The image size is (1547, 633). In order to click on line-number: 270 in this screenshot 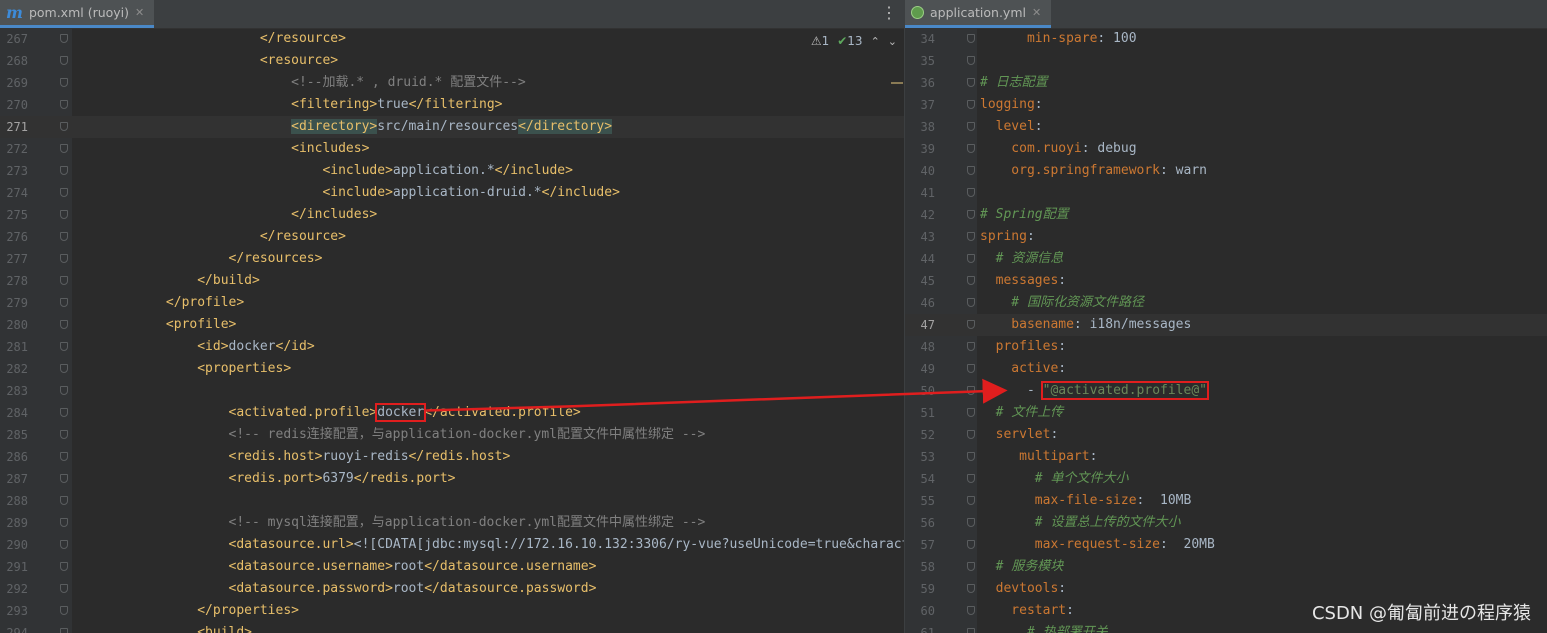, I will do `click(14, 105)`.